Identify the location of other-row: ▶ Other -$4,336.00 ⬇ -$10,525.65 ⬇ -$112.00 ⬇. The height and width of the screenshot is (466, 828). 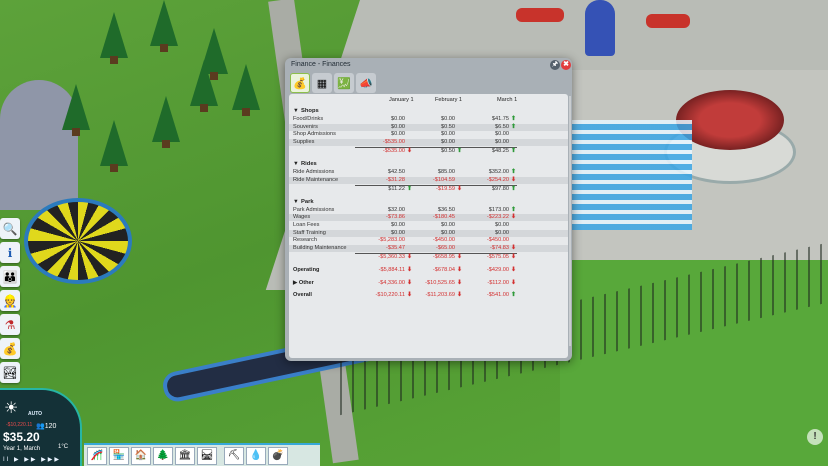
(428, 283).